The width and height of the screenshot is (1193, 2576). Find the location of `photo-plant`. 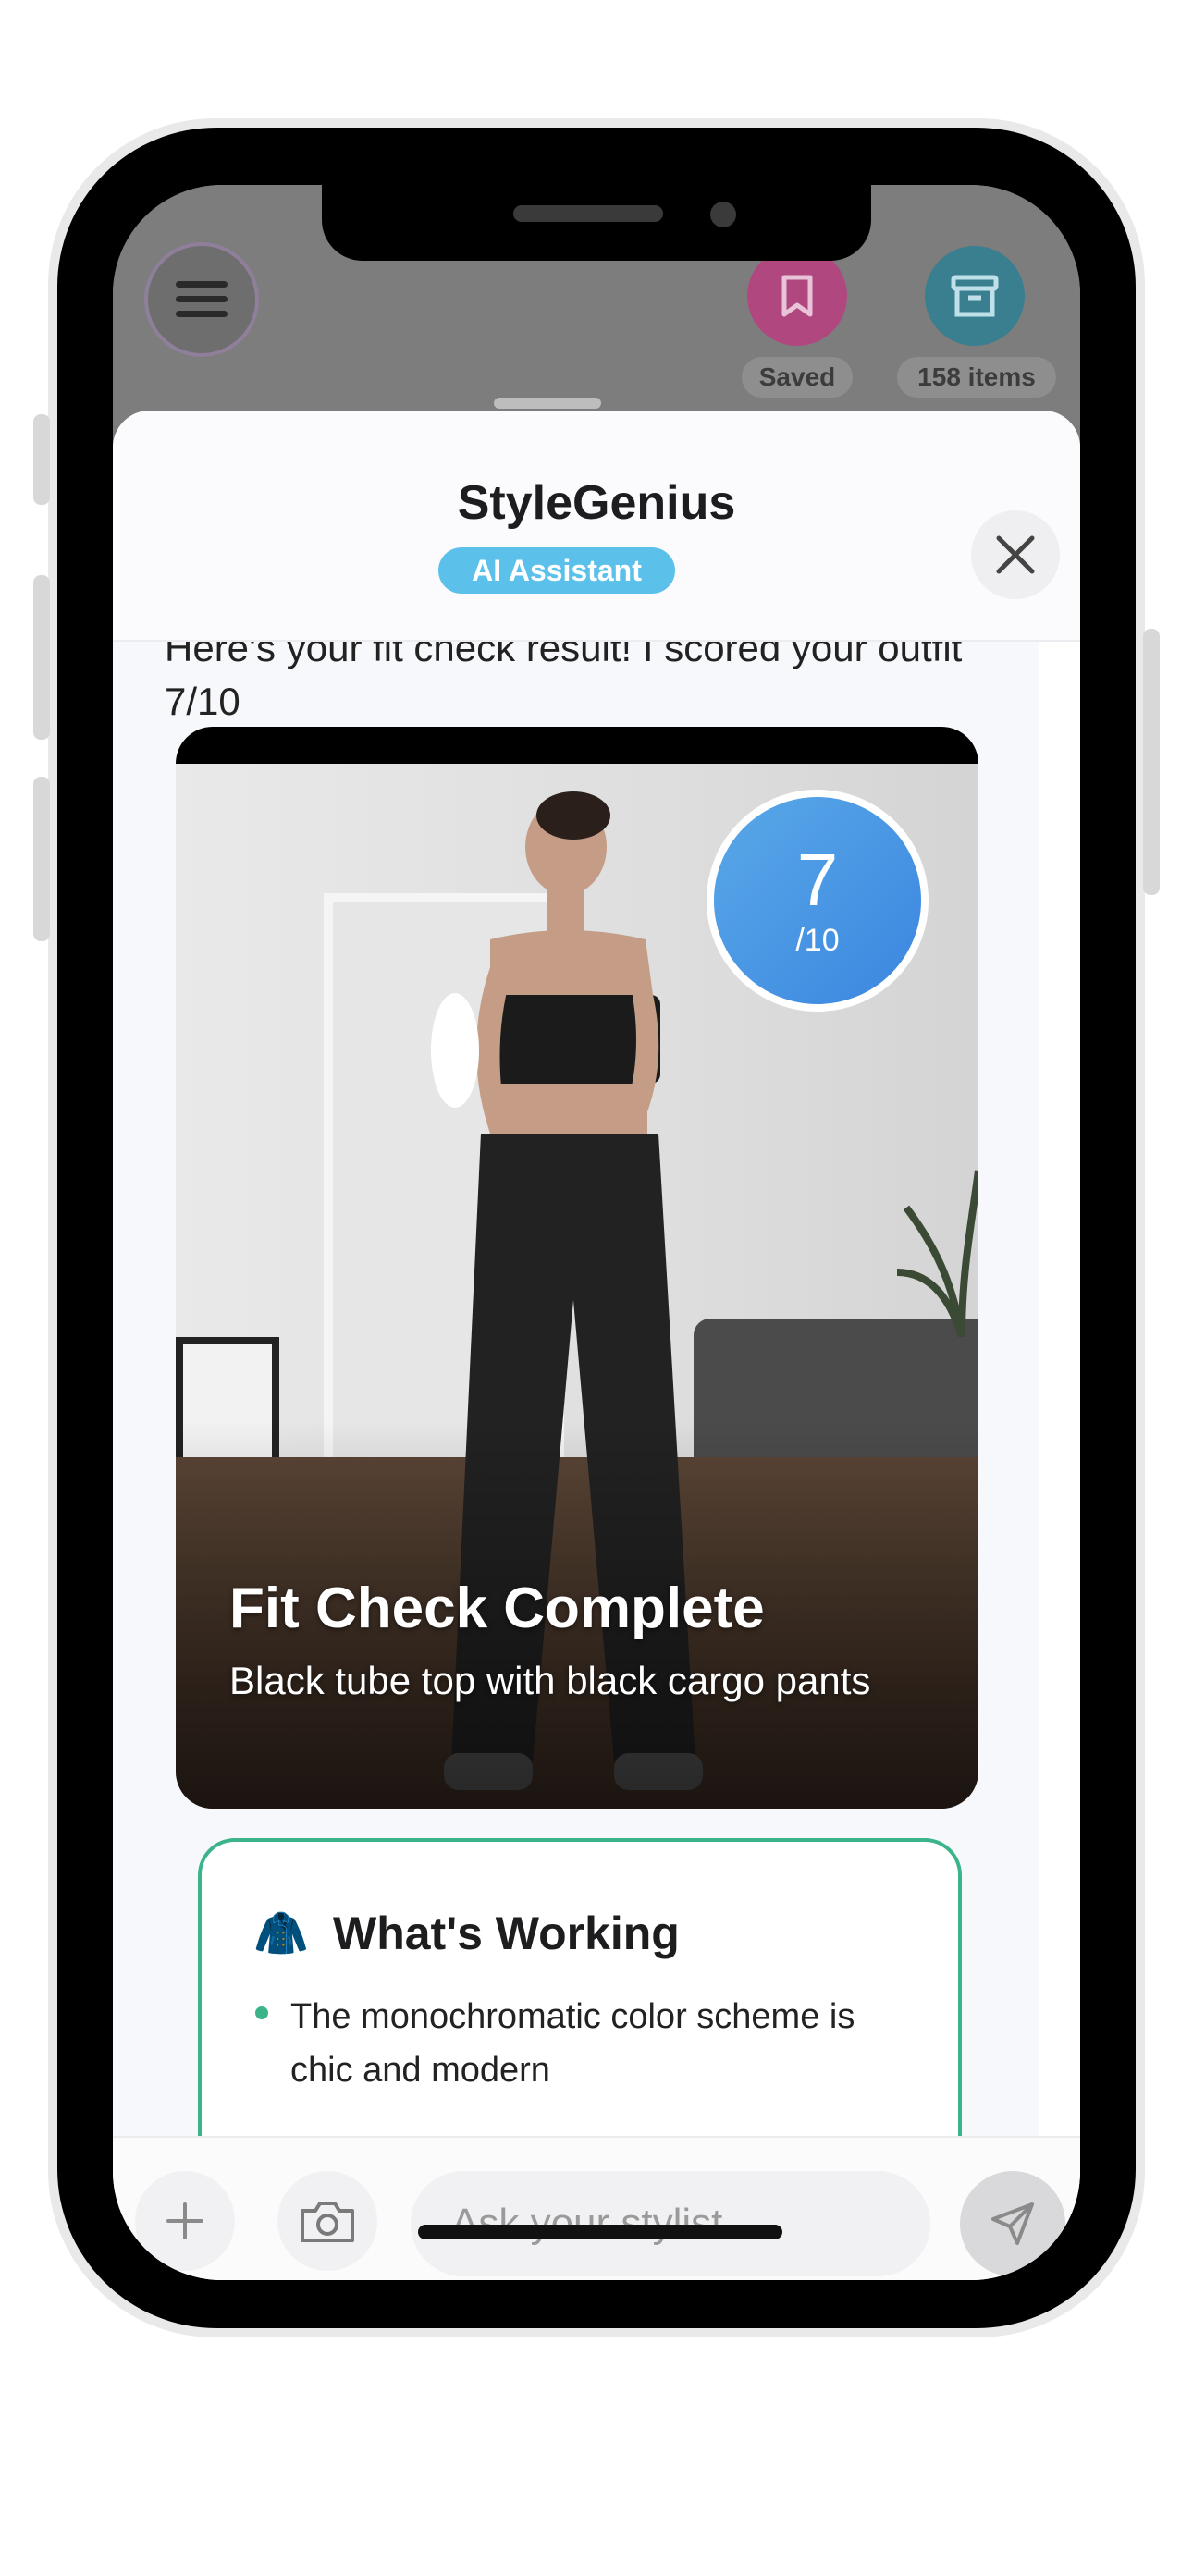

photo-plant is located at coordinates (938, 1253).